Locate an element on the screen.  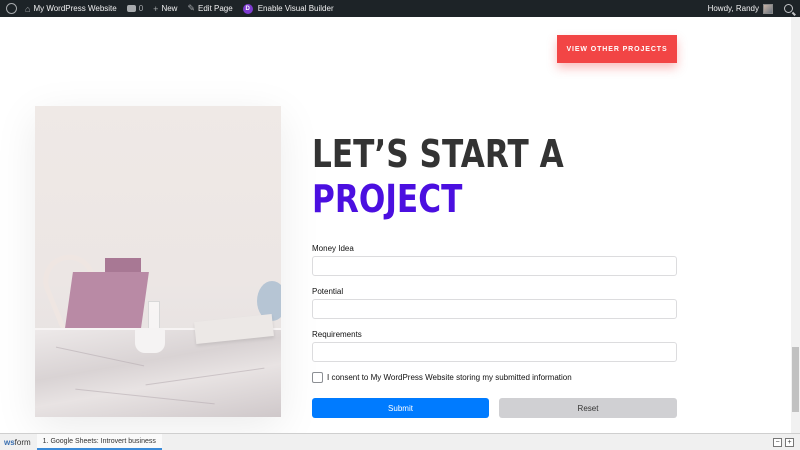
visual-builder-link: D Enable Visual Builder is located at coordinates (288, 8).